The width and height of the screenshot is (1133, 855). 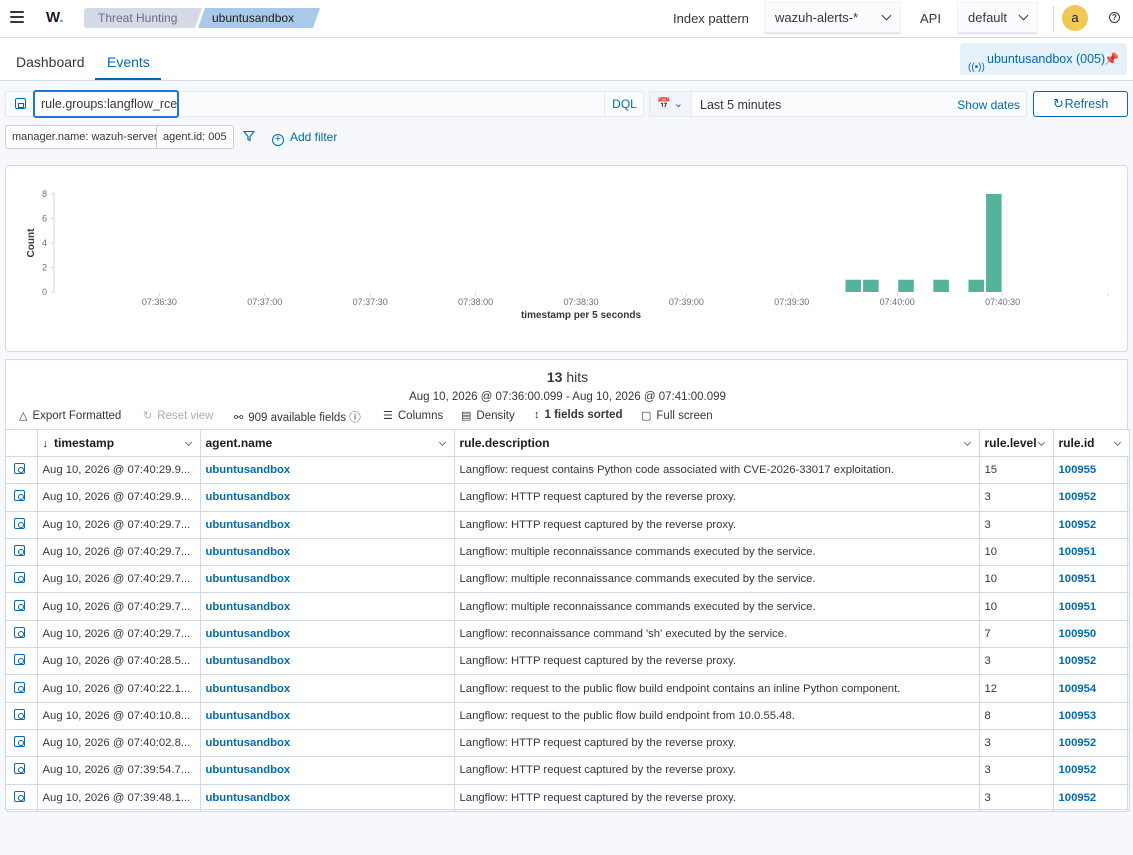 I want to click on available-fields-button: ⚯ 909 available fields ⓘ, so click(x=297, y=417).